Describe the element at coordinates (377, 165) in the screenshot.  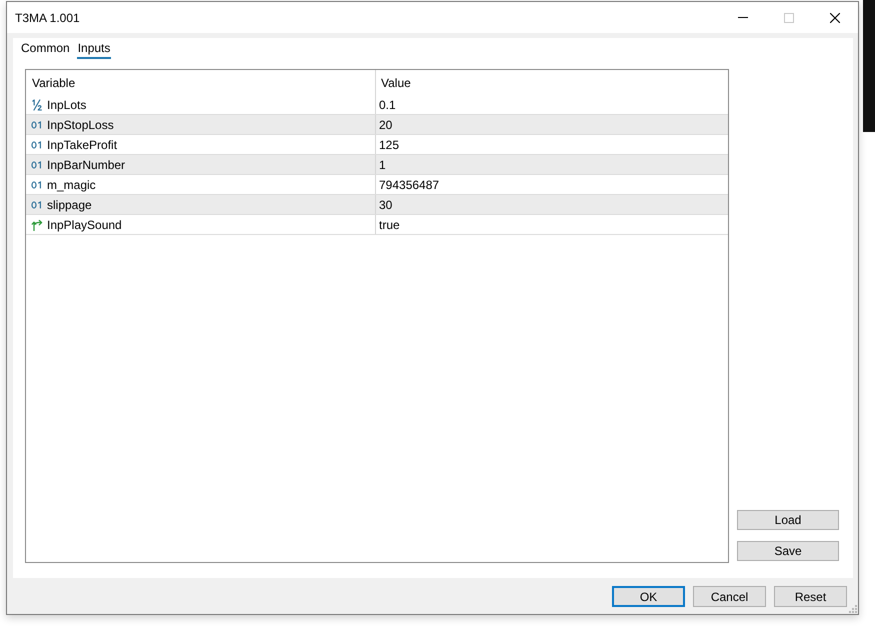
I see `table-row: InpBarNumber 1` at that location.